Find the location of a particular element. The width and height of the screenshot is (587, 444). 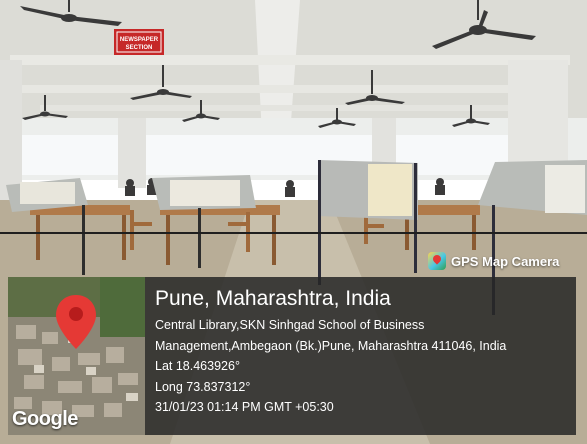

pillar is located at coordinates (132, 153).